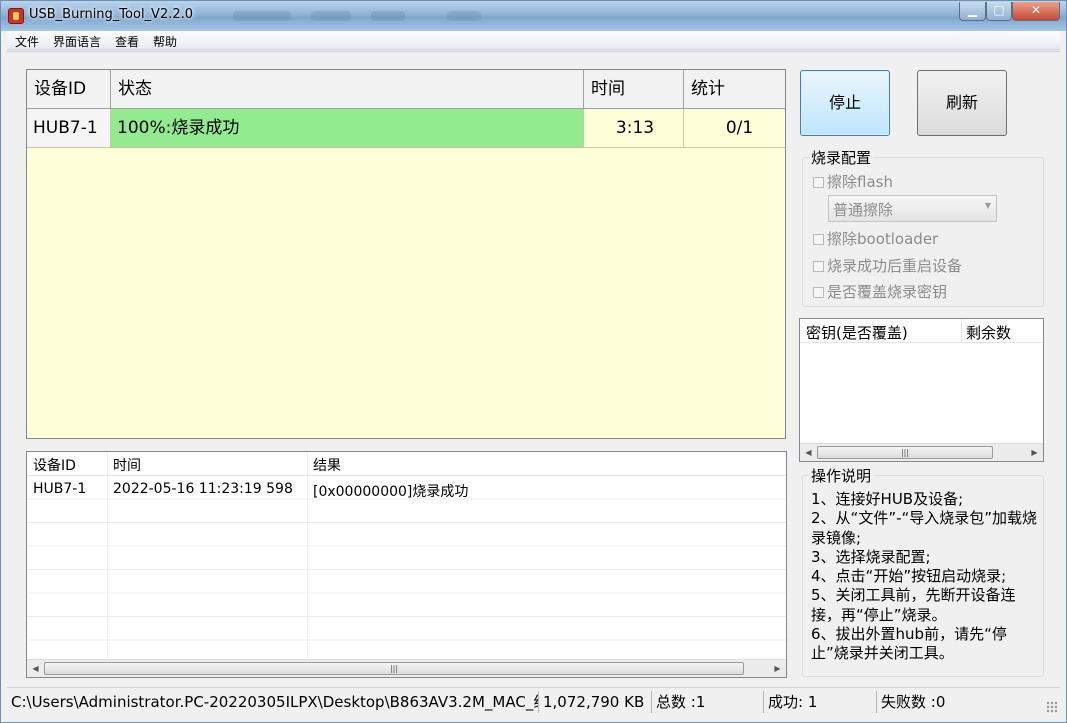 This screenshot has width=1067, height=723. What do you see at coordinates (921, 390) in the screenshot?
I see `key-list: 密钥(是否覆盖) 剩余数 ◀ ||| ▶` at bounding box center [921, 390].